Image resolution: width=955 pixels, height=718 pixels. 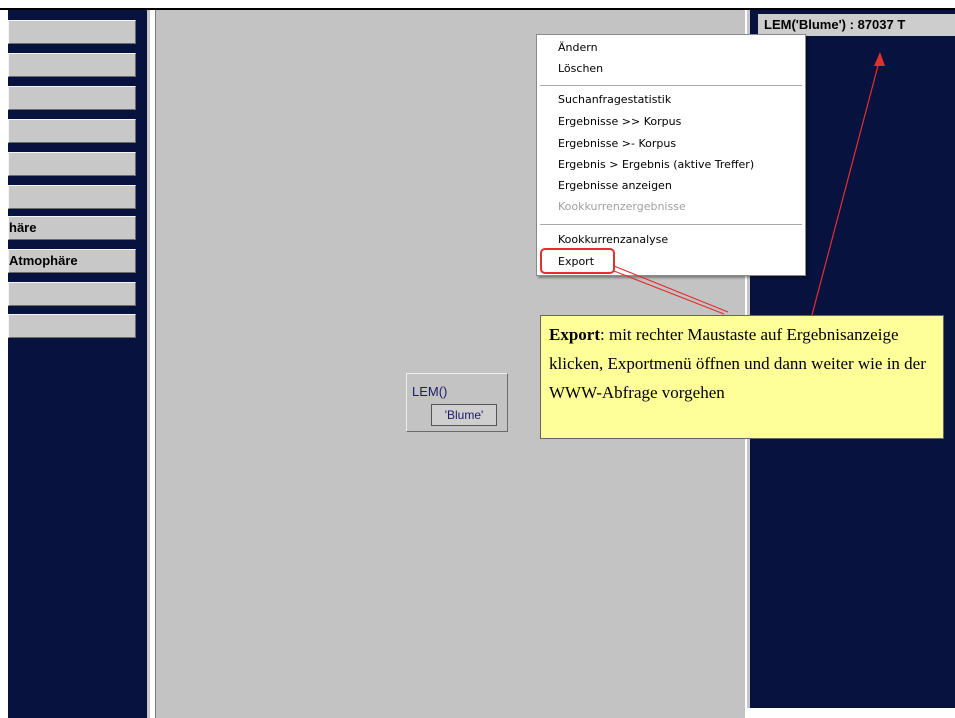 I want to click on menu-item-loeschen: Löschen, so click(x=580, y=69).